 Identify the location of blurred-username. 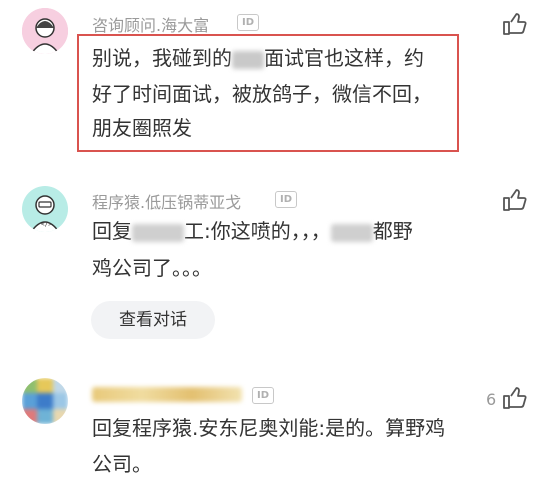
(167, 394).